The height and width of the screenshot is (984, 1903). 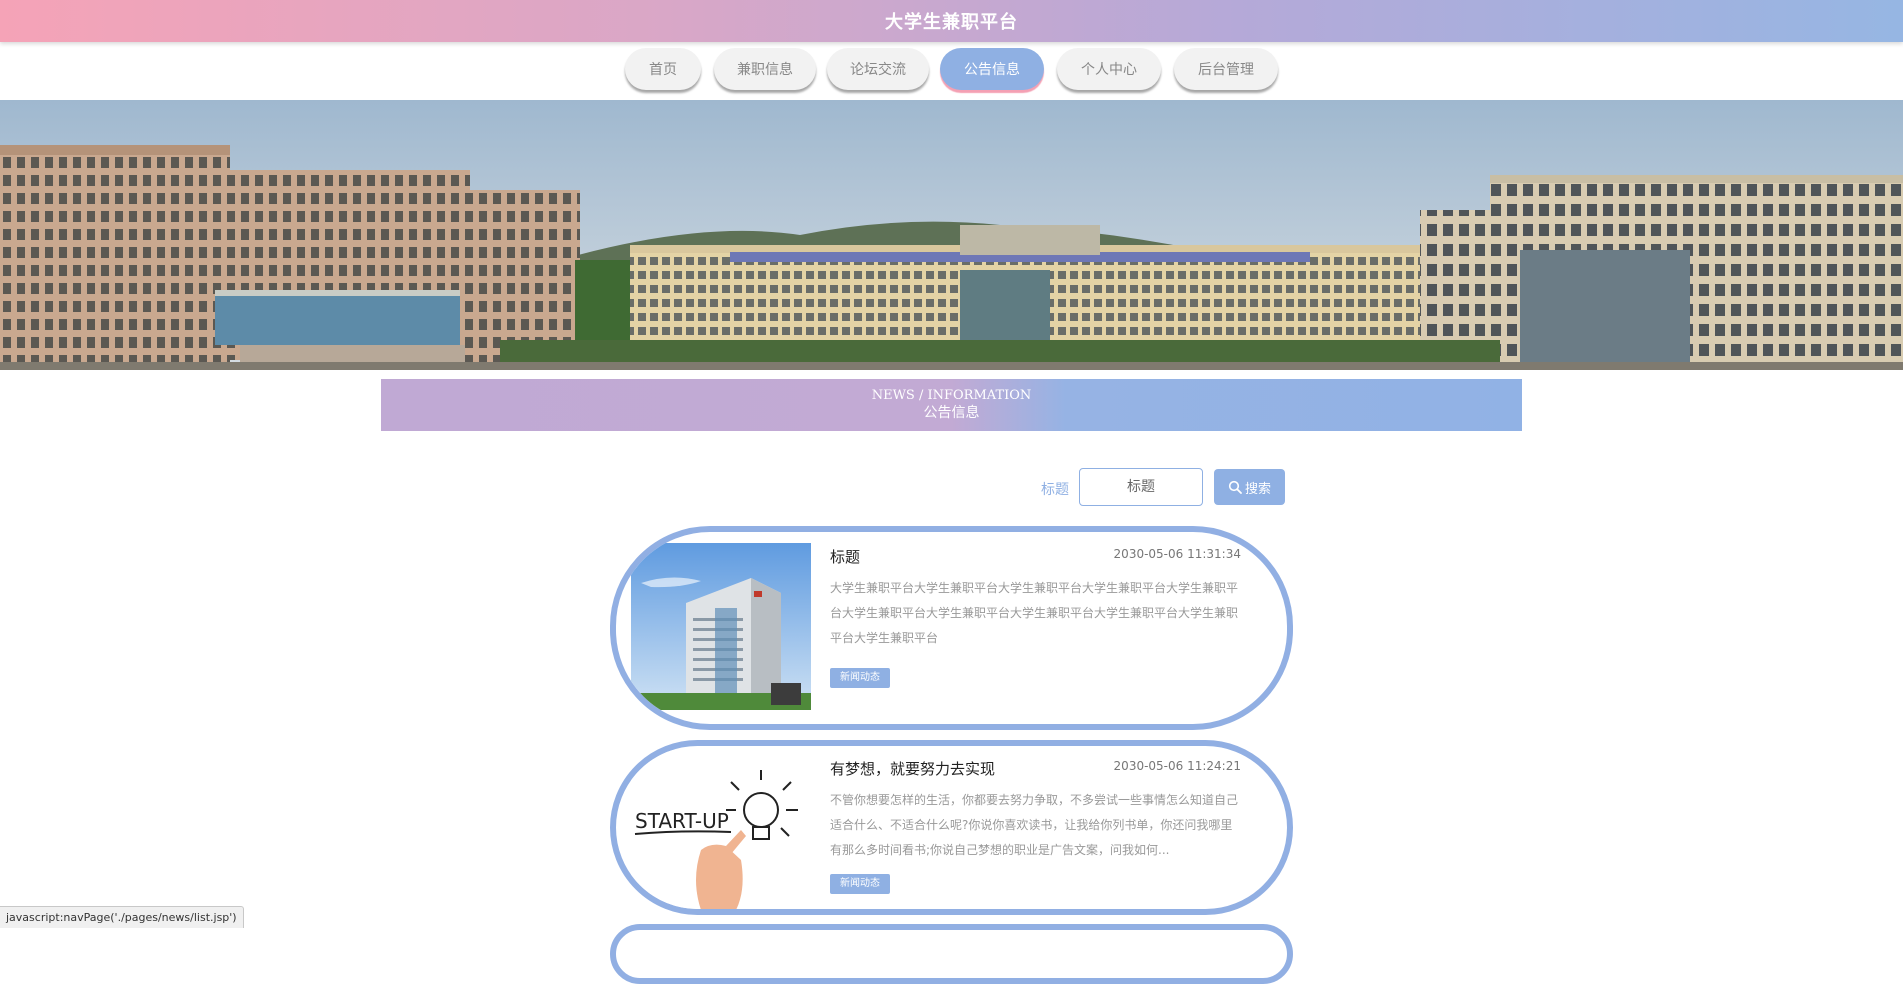 What do you see at coordinates (663, 69) in the screenshot?
I see `nav-home: 首页` at bounding box center [663, 69].